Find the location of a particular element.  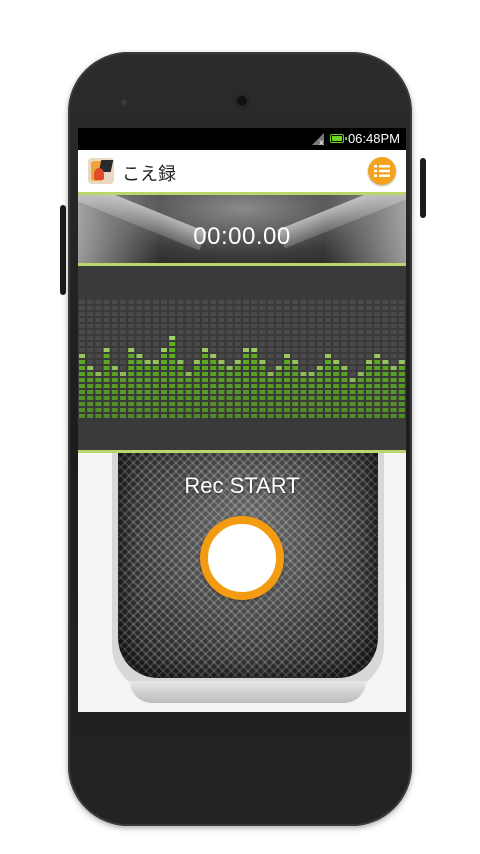

menu-button is located at coordinates (382, 171).